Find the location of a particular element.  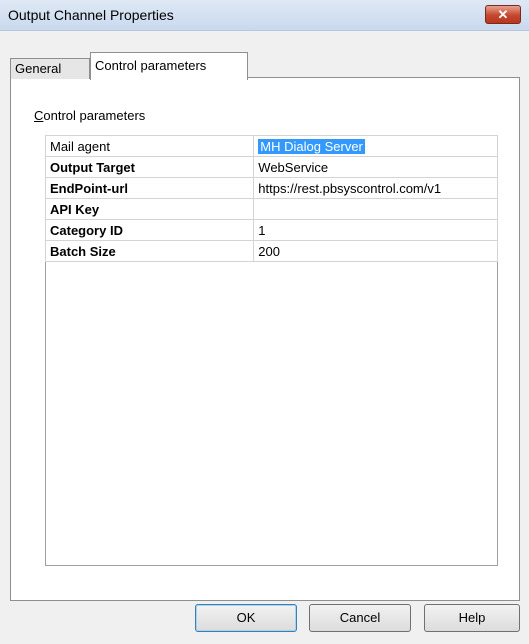

property-name: Category ID is located at coordinates (149, 230).